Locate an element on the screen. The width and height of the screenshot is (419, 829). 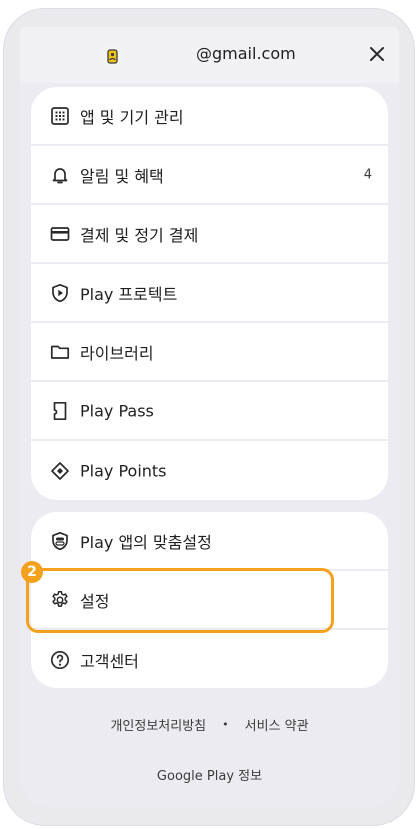
folder-icon is located at coordinates (60, 352).